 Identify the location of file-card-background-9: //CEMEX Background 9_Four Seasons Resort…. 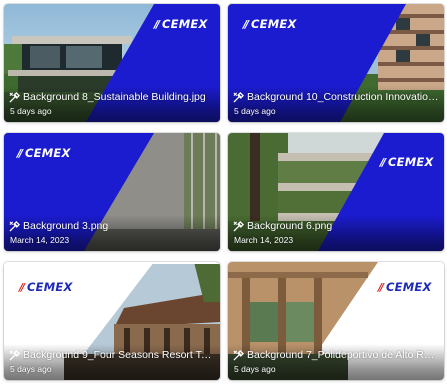
(112, 321).